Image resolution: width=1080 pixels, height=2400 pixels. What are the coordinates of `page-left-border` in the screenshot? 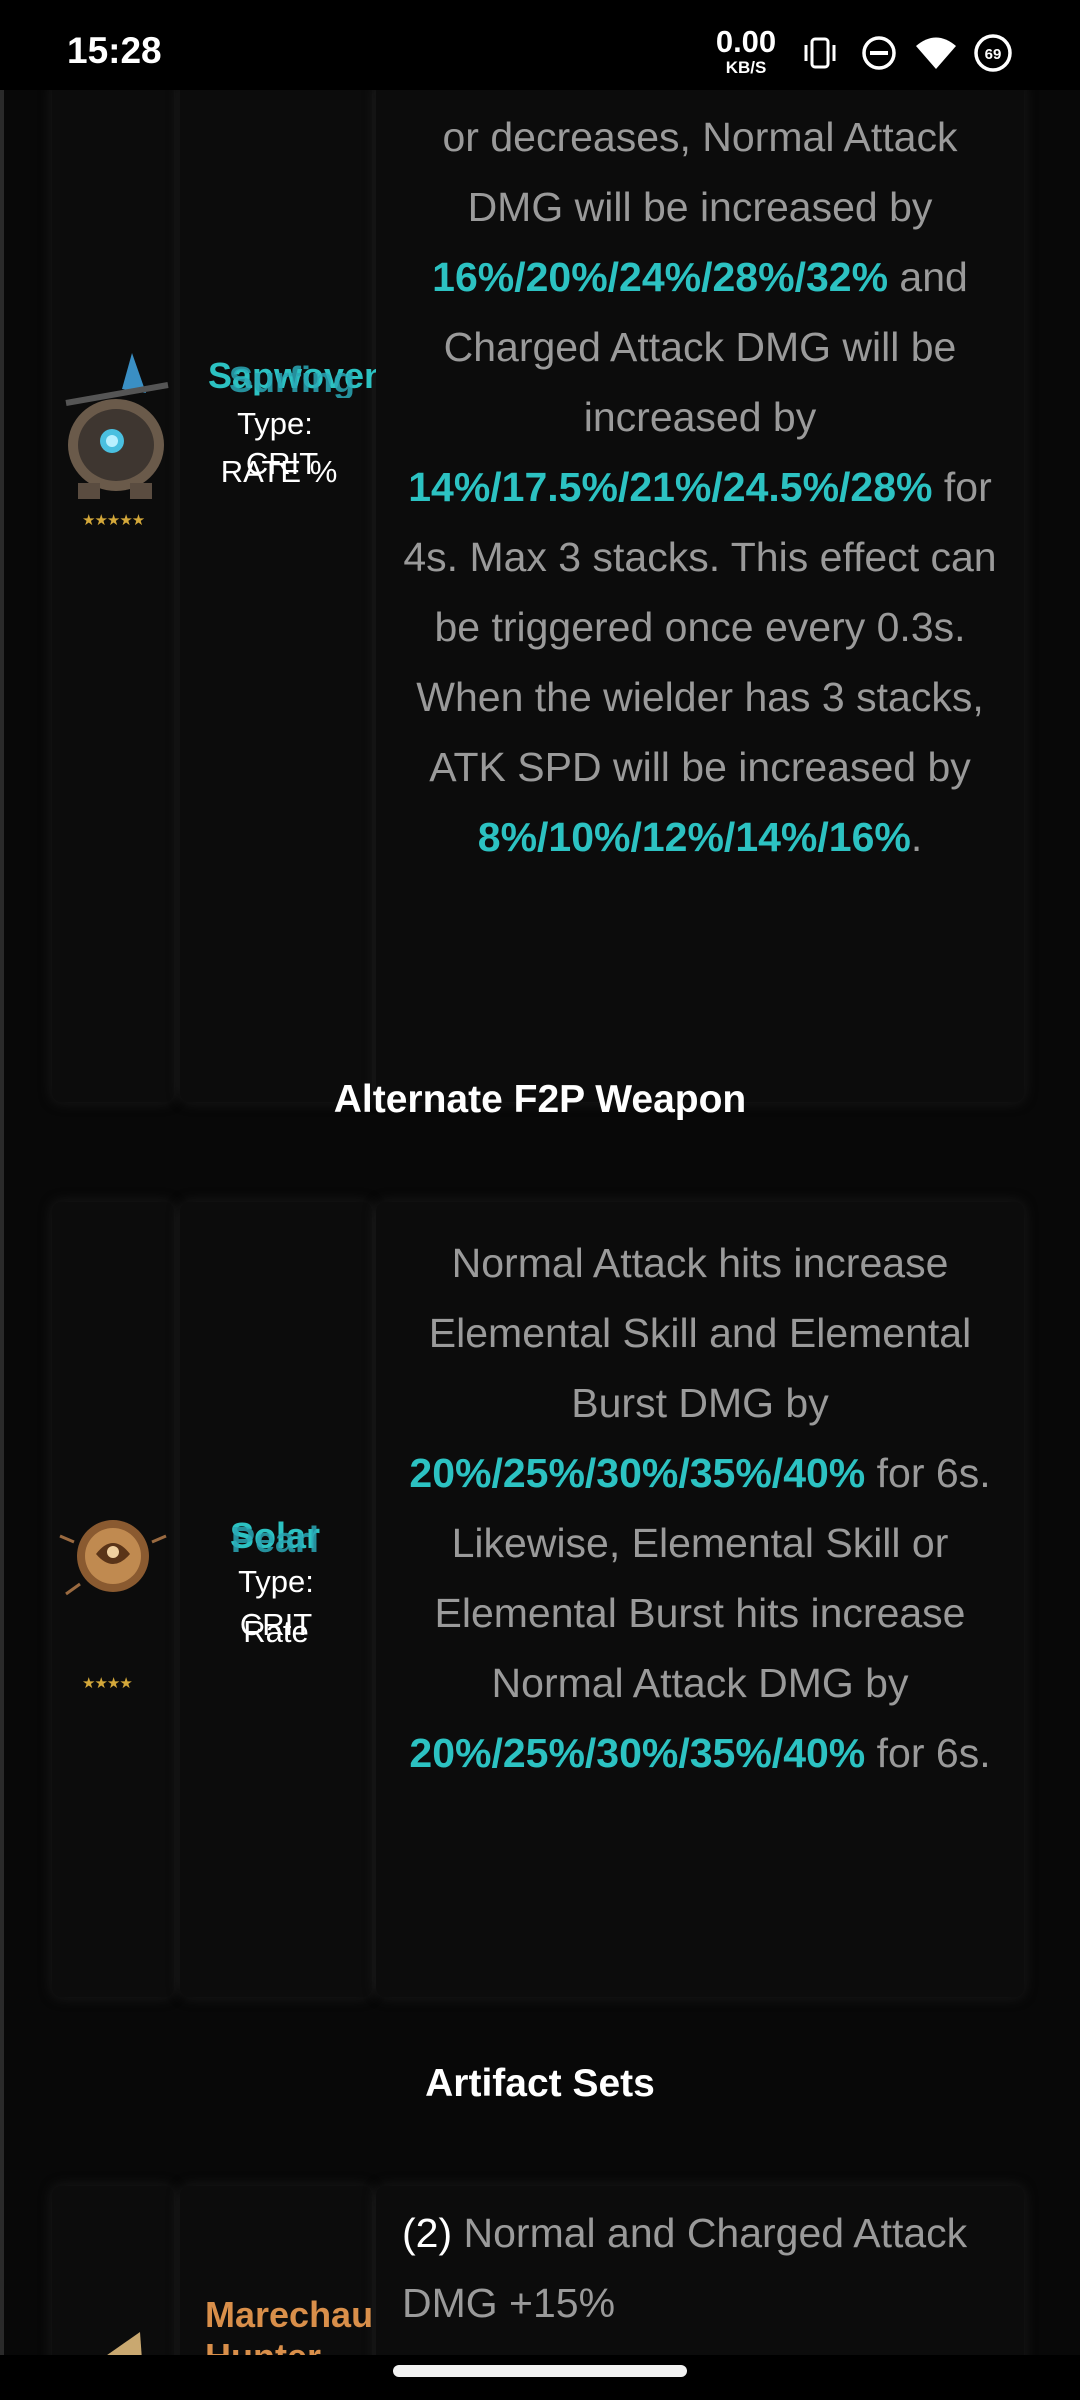 It's located at (2, 1222).